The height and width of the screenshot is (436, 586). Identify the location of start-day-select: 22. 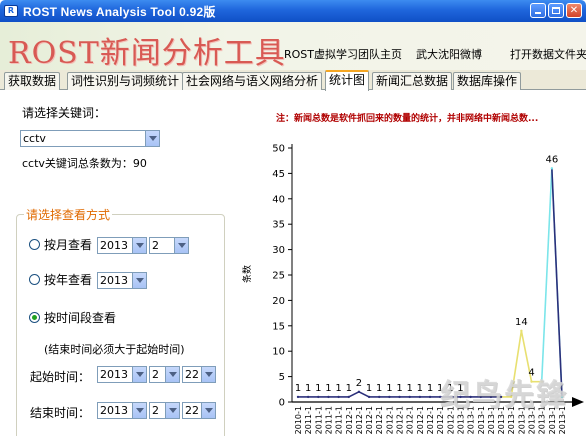
(199, 374).